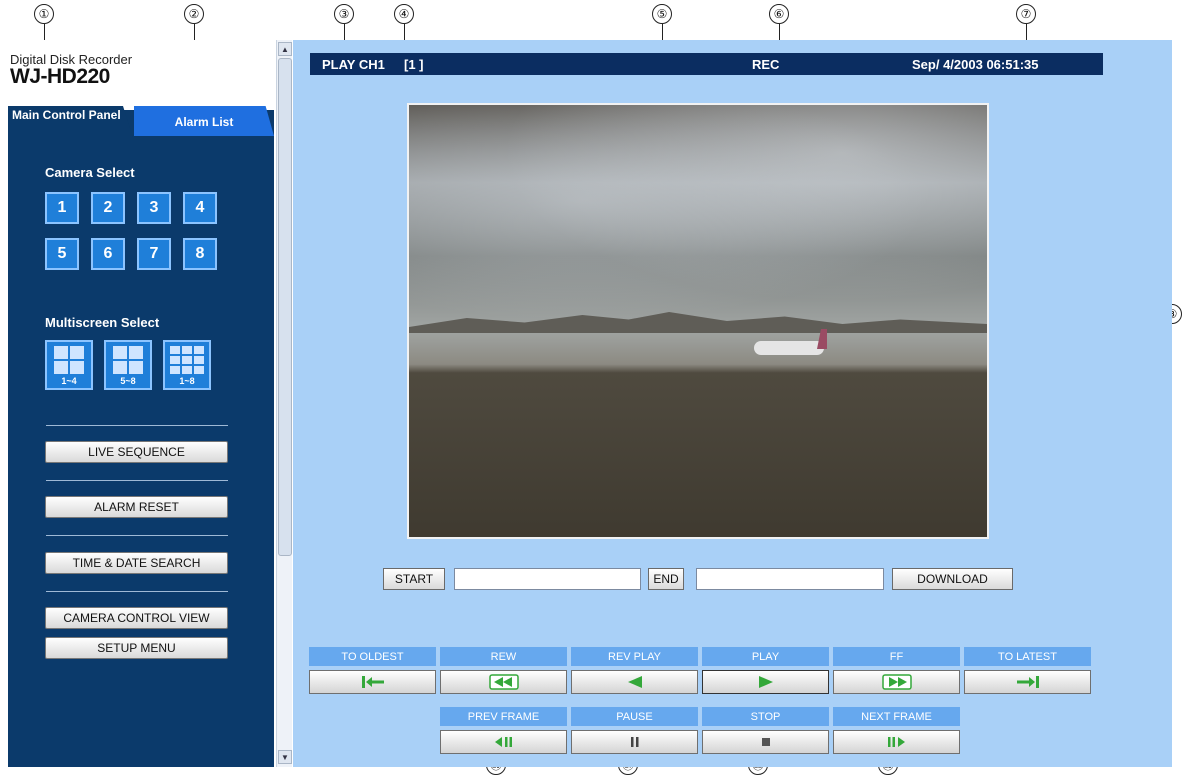 This screenshot has width=1192, height=777. Describe the element at coordinates (194, 14) in the screenshot. I see `callout-2: ②` at that location.